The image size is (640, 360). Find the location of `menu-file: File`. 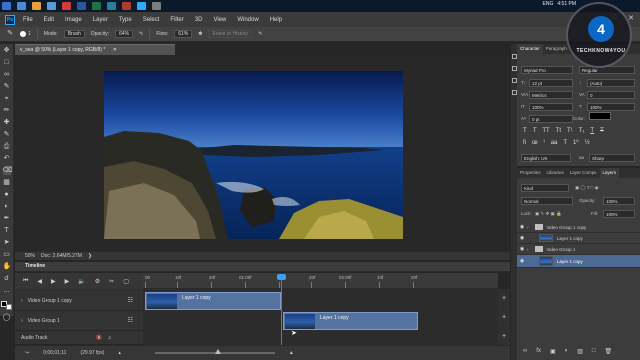

menu-file: File is located at coordinates (28, 20).